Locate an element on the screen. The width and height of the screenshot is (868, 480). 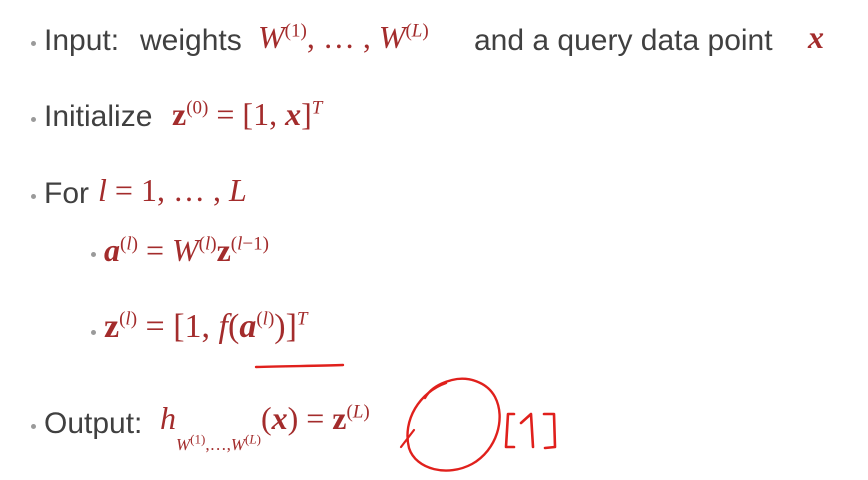
handwritten-annotations is located at coordinates (405, 417).